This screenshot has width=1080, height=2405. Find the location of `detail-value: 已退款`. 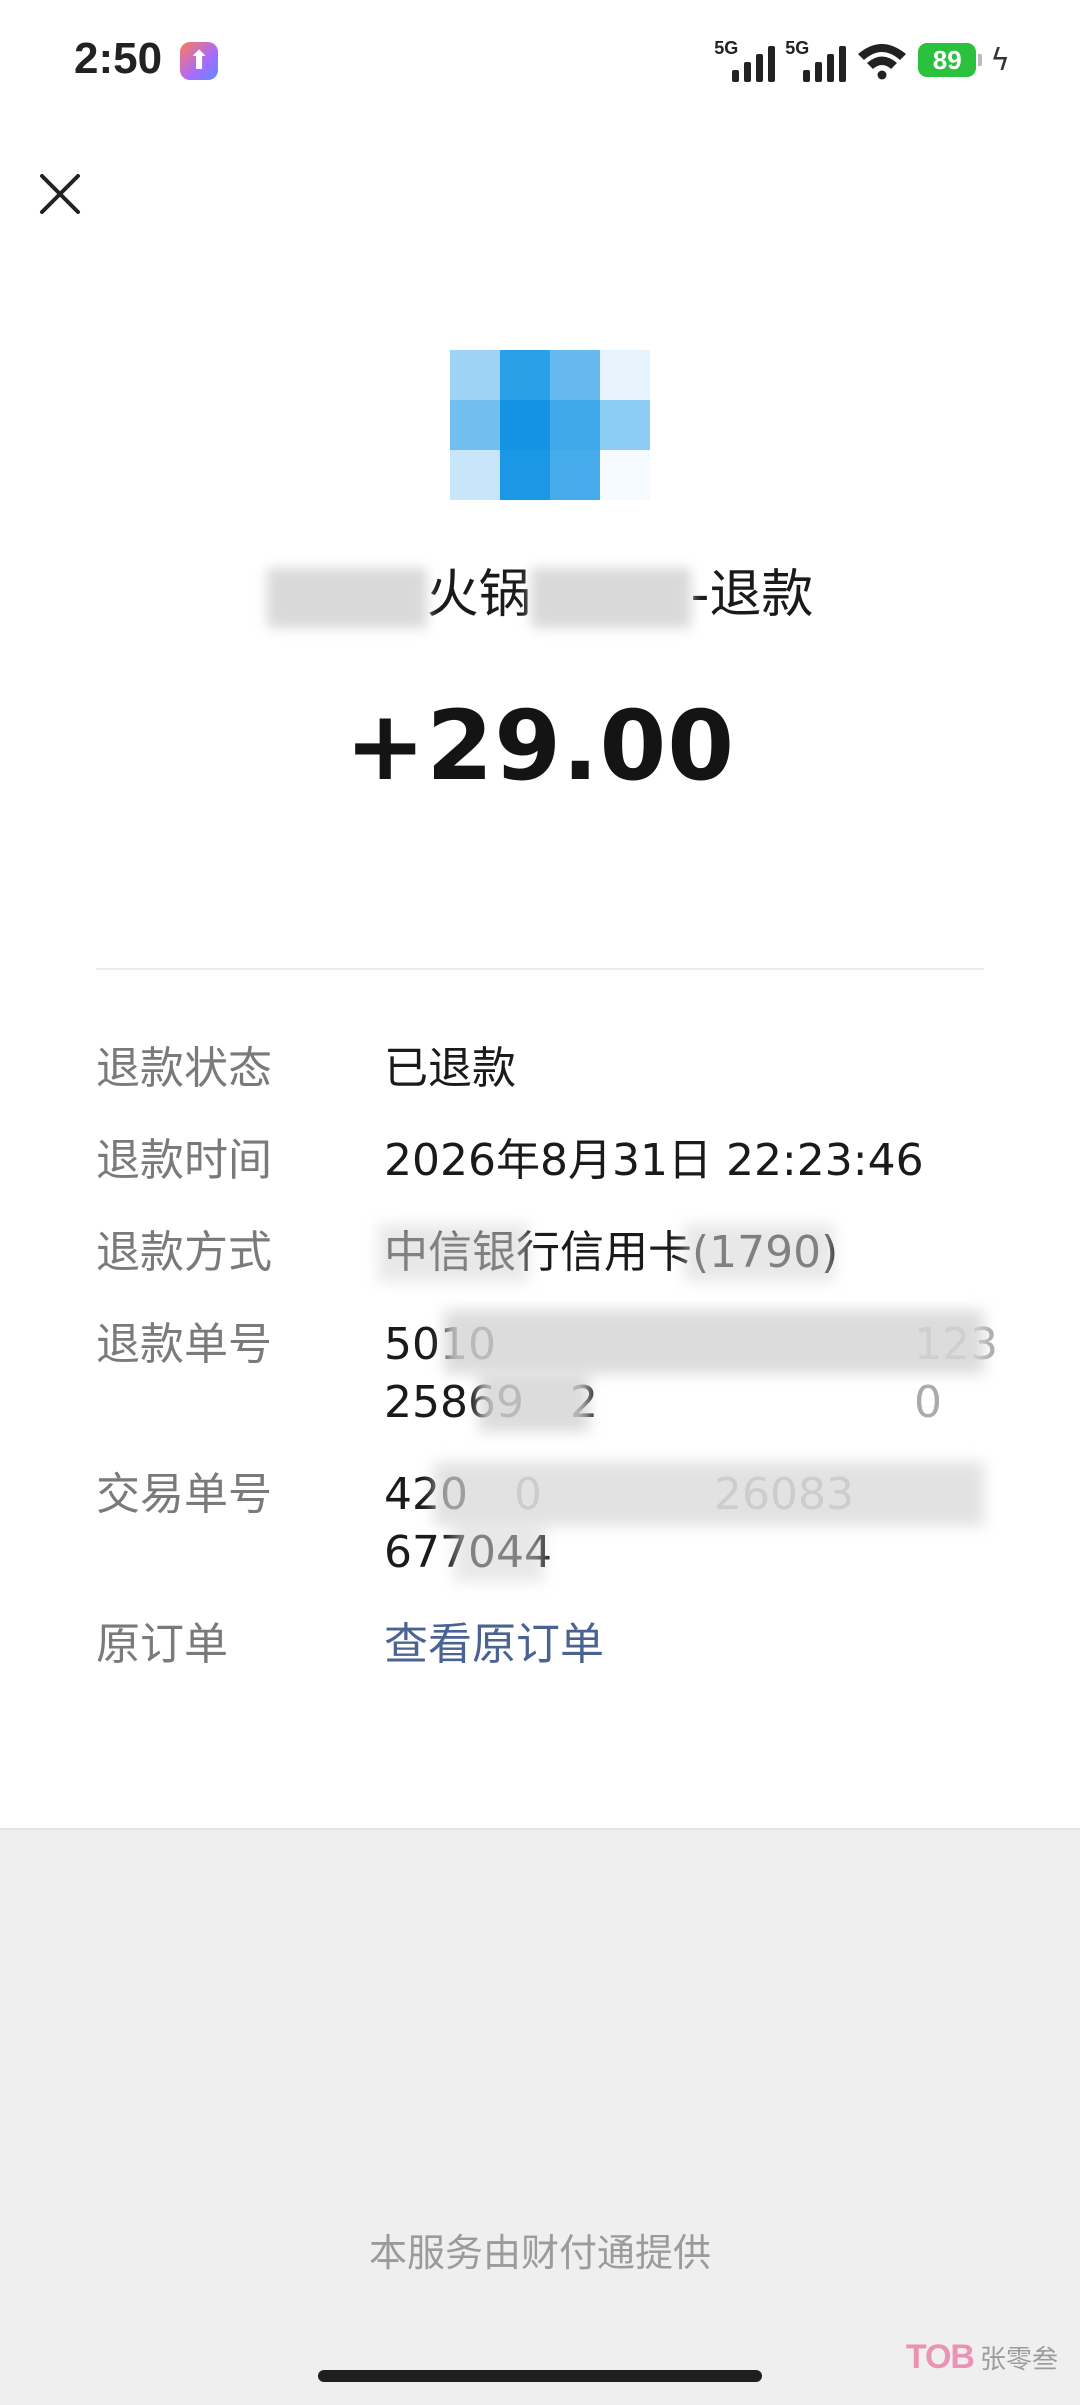

detail-value: 已退款 is located at coordinates (450, 1068).